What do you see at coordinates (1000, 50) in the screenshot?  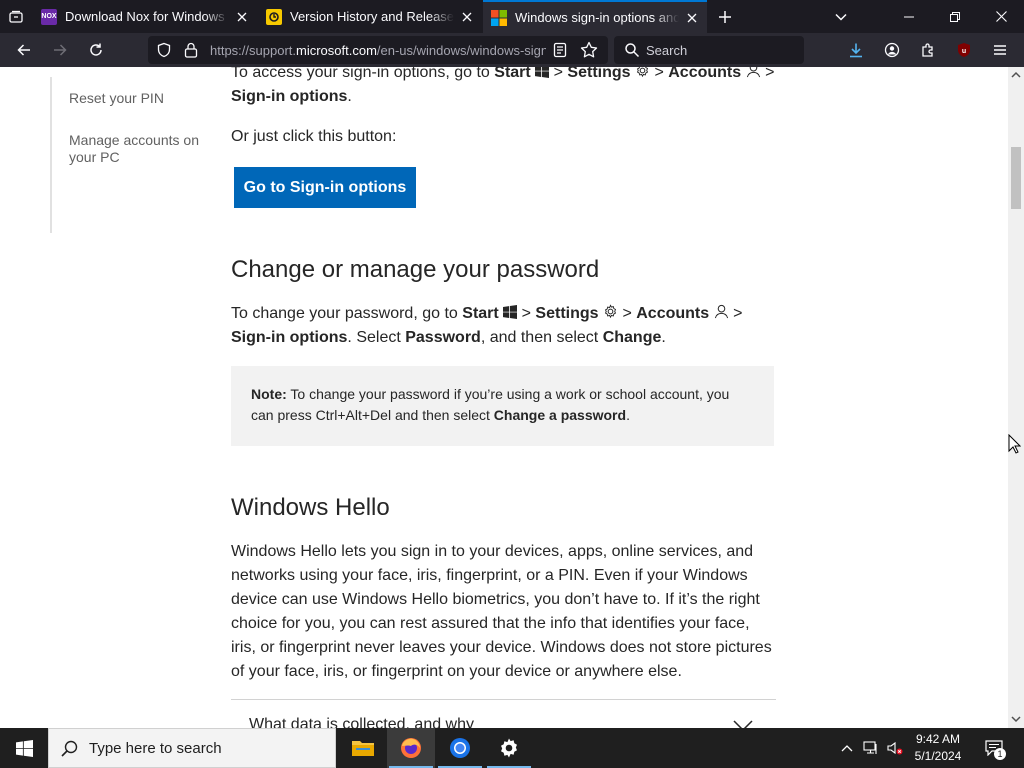 I see `app-menu-button` at bounding box center [1000, 50].